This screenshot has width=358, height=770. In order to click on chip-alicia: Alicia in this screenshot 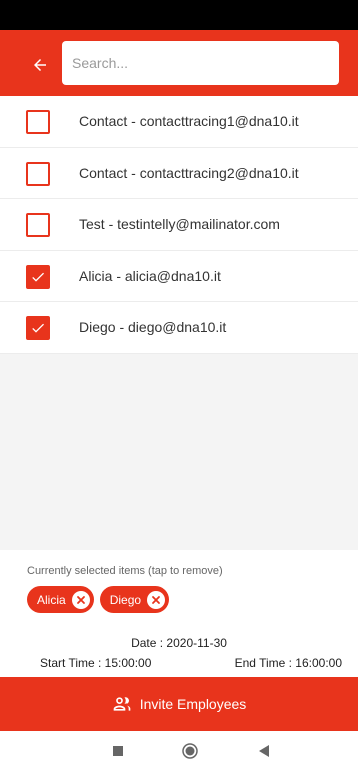, I will do `click(60, 599)`.